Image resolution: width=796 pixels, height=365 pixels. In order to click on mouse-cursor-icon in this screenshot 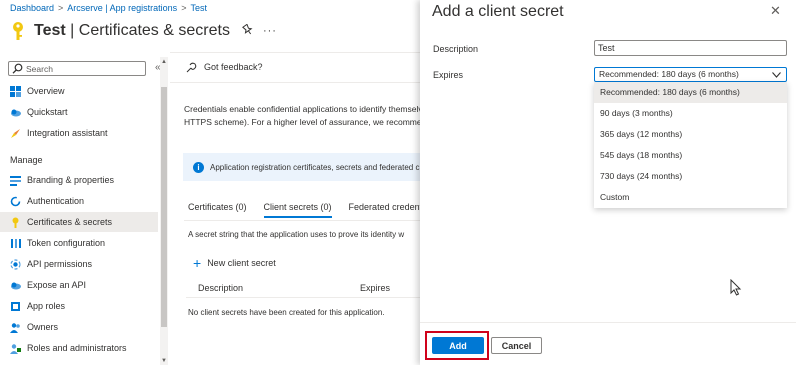, I will do `click(736, 287)`.